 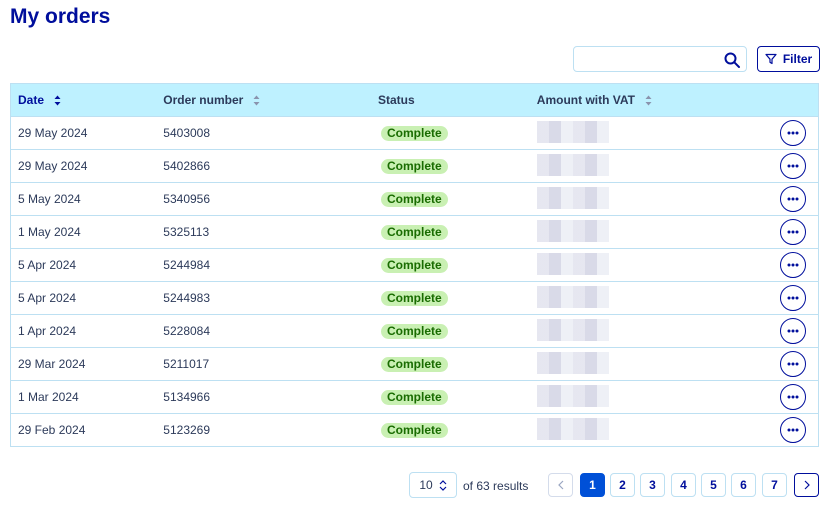 I want to click on filter-icon, so click(x=771, y=59).